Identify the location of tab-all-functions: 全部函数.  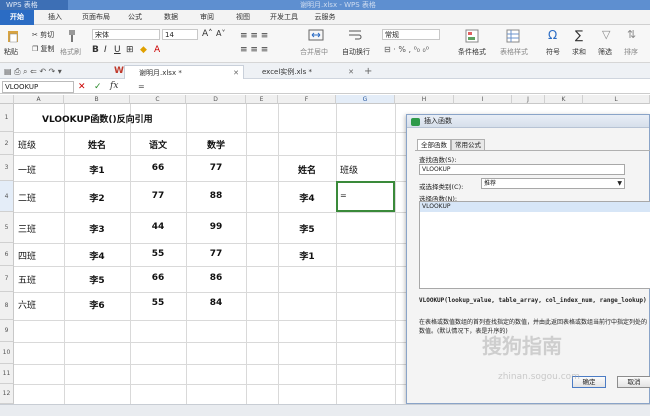
(434, 144).